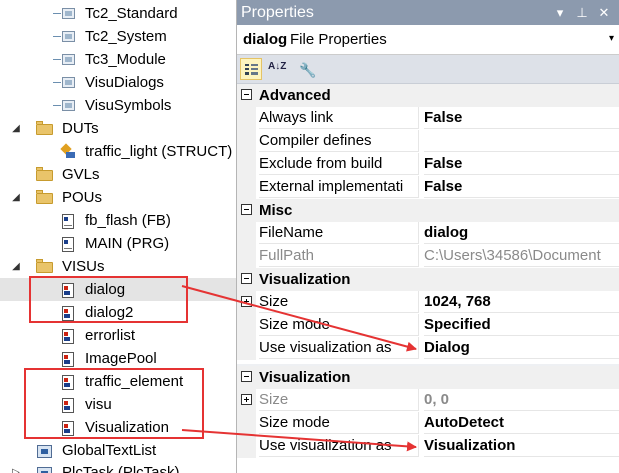 Image resolution: width=619 pixels, height=473 pixels. I want to click on tree-item-tc2-system: Tc2_System, so click(118, 36).